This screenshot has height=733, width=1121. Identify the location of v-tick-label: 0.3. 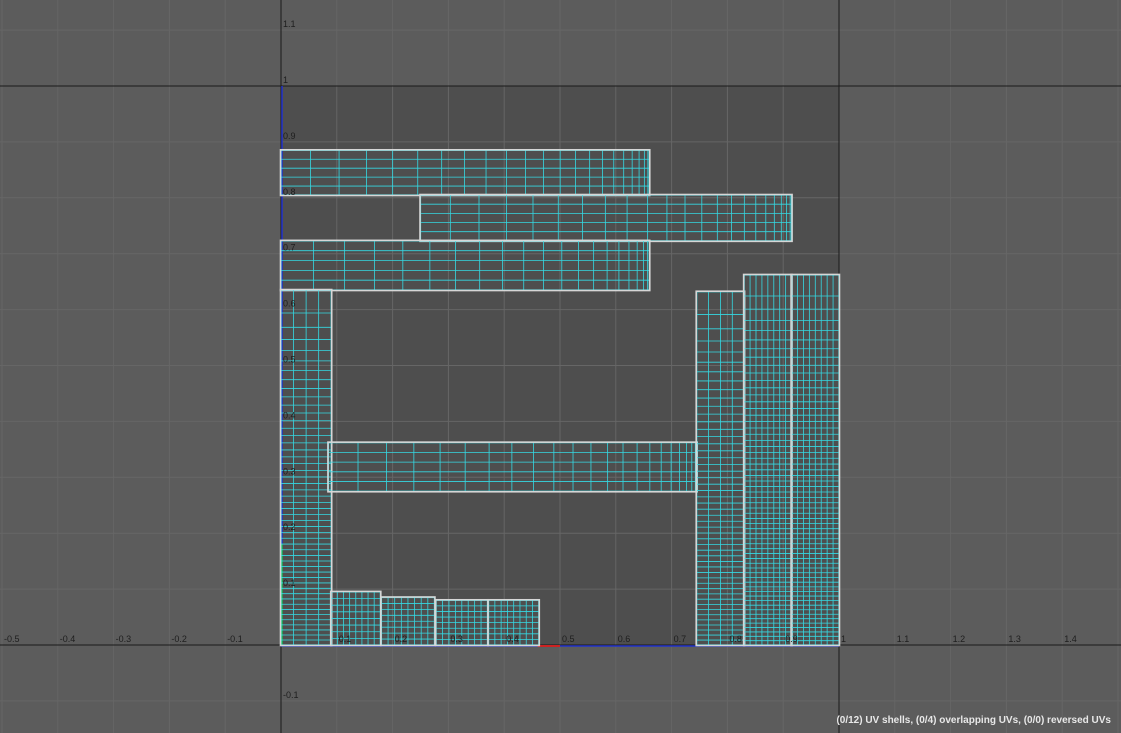
(289, 471).